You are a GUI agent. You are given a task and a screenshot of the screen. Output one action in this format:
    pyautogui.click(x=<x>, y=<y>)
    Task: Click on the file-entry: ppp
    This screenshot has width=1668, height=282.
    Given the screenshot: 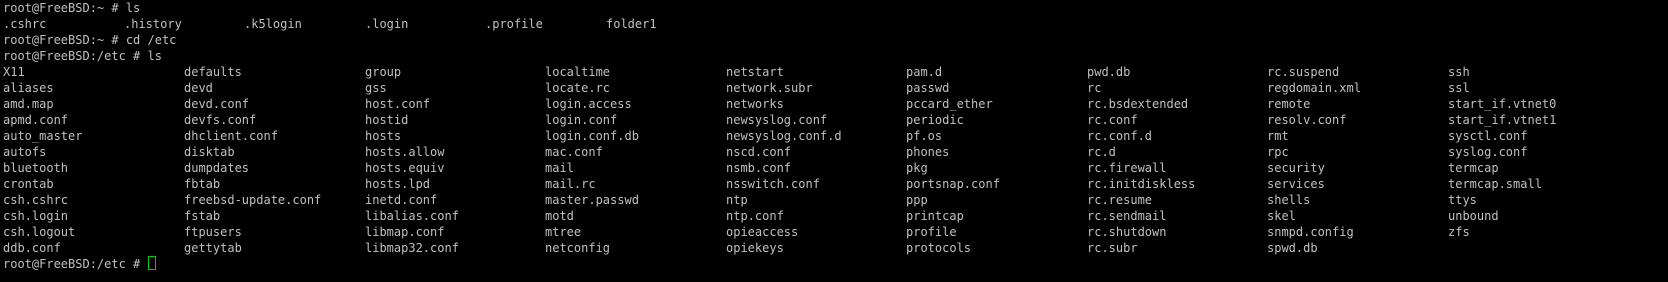 What is the action you would take?
    pyautogui.click(x=917, y=200)
    